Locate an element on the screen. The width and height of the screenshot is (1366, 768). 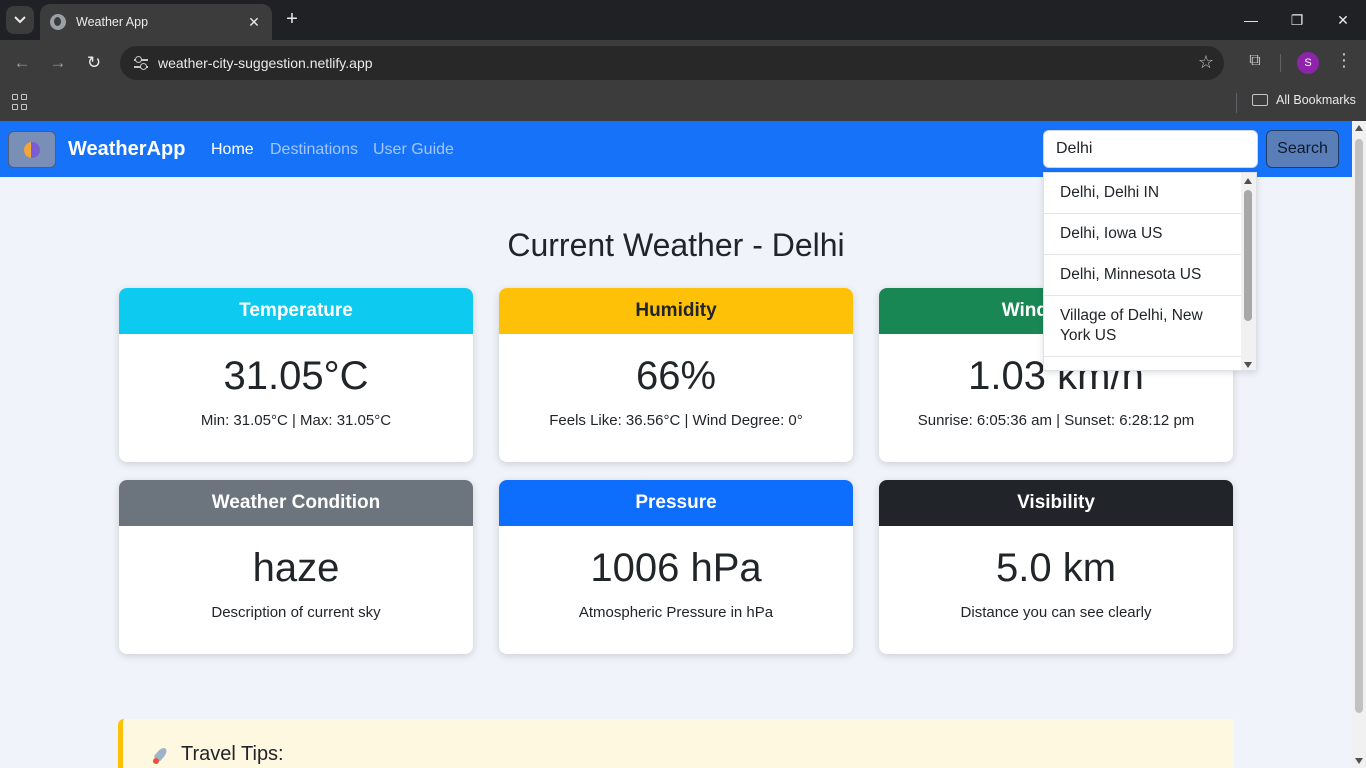
suggestion-item: Delhi, Delhi IN is located at coordinates (1143, 193).